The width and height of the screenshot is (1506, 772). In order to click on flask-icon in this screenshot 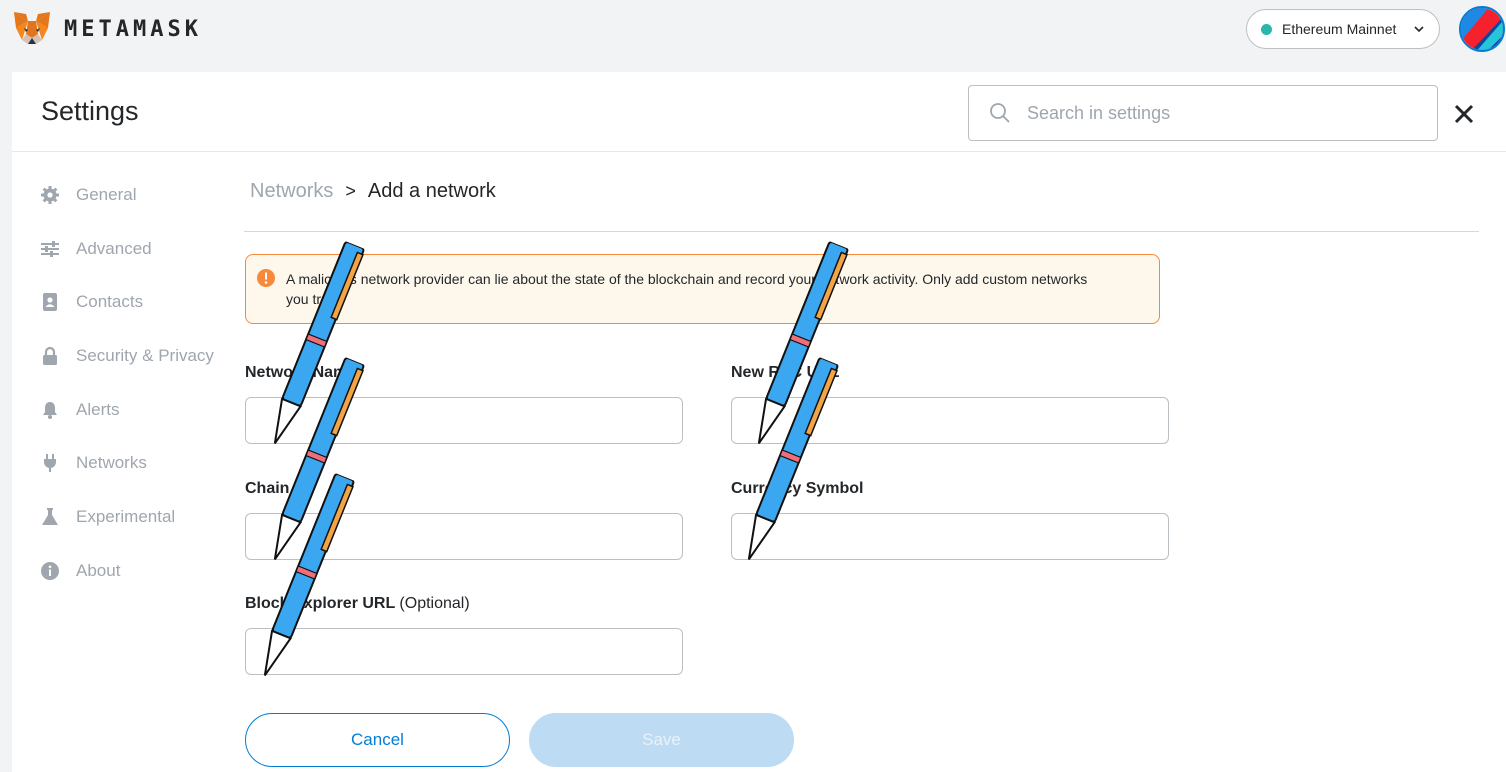, I will do `click(50, 516)`.